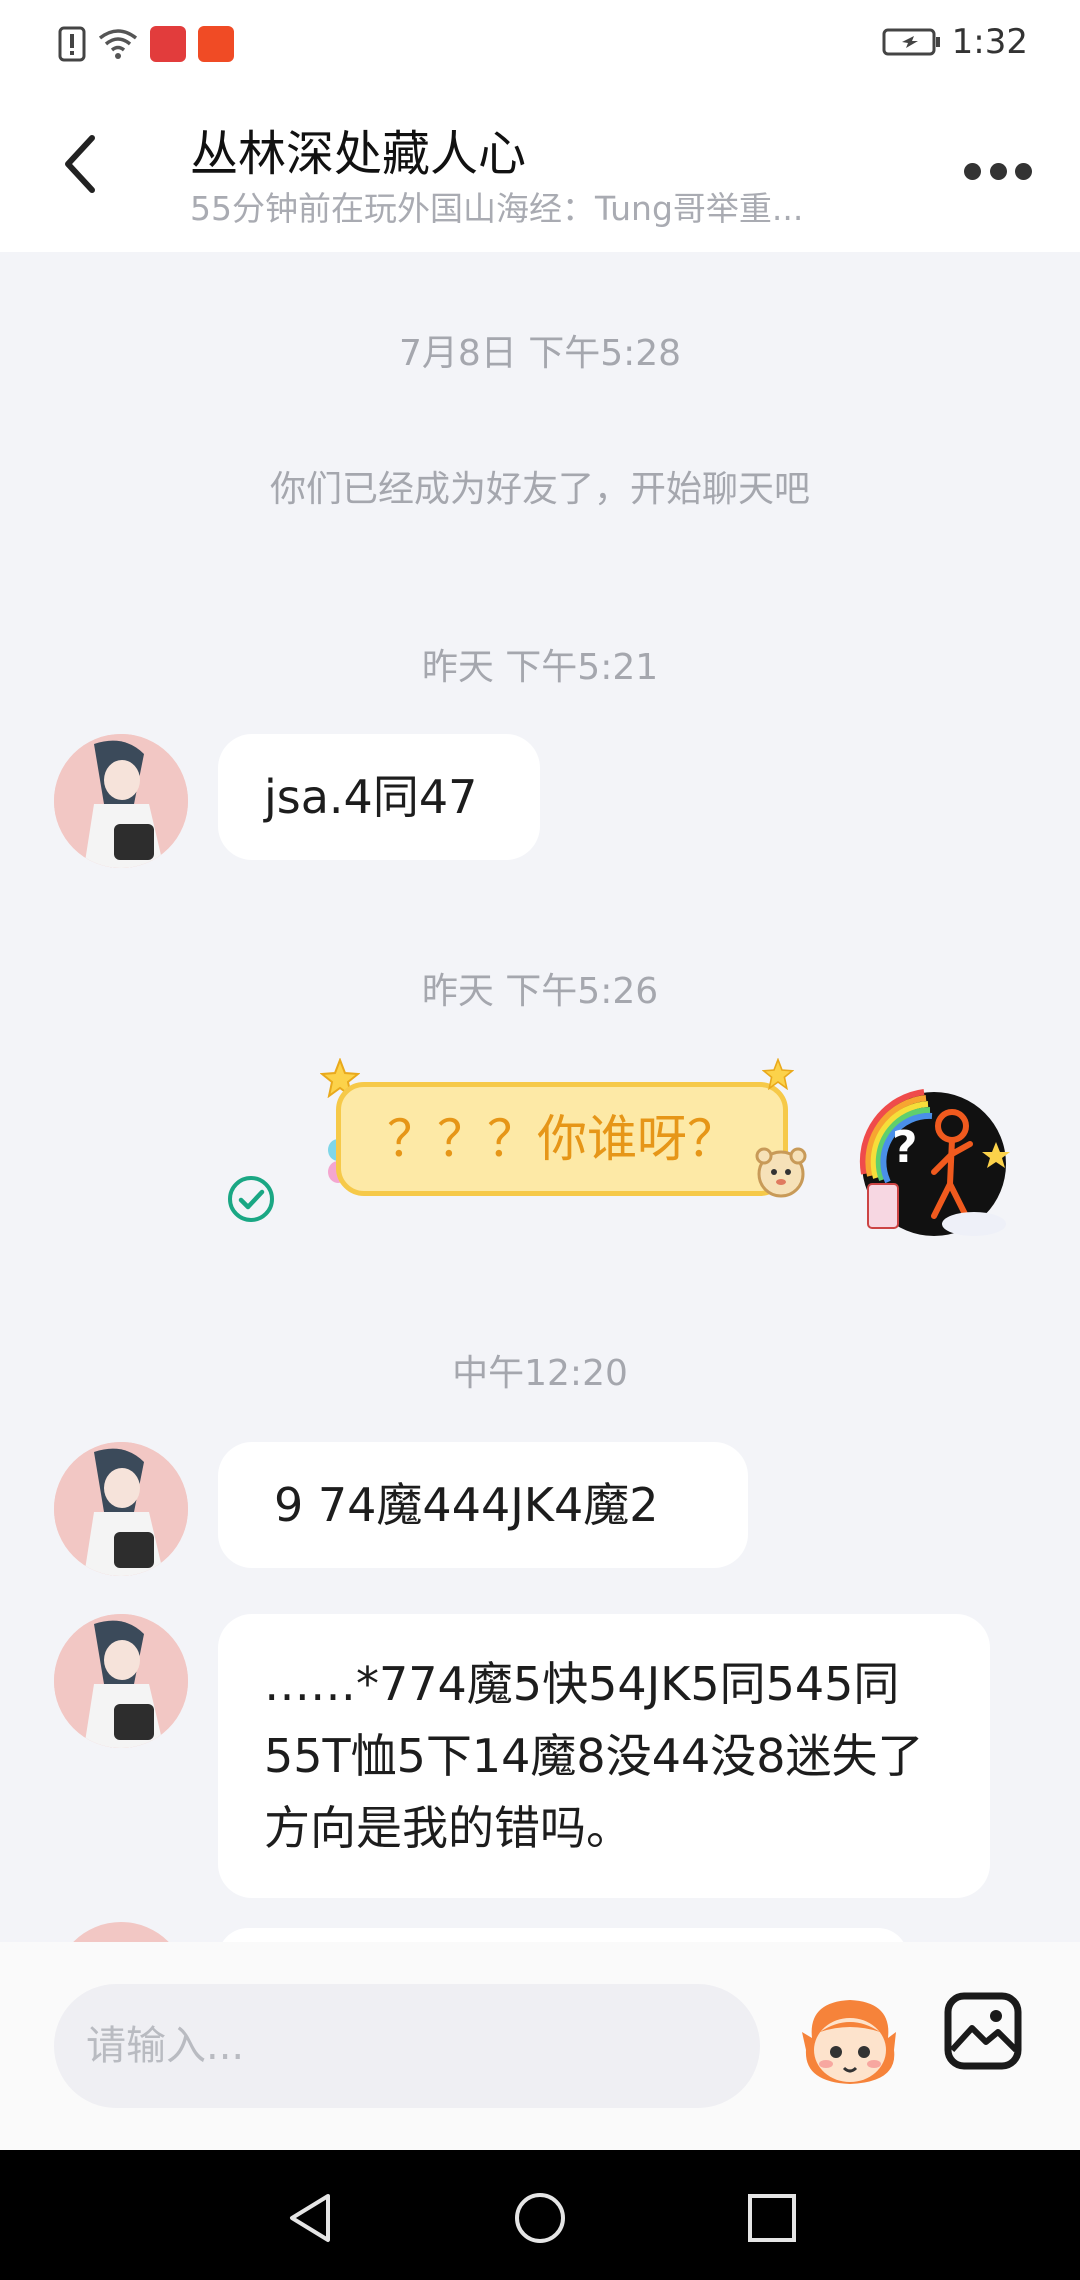 Image resolution: width=1080 pixels, height=2280 pixels. I want to click on app-icon, so click(216, 44).